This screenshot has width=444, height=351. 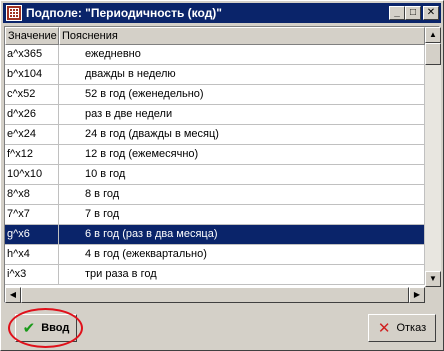 I want to click on cell-value: 7^x7, so click(x=32, y=215).